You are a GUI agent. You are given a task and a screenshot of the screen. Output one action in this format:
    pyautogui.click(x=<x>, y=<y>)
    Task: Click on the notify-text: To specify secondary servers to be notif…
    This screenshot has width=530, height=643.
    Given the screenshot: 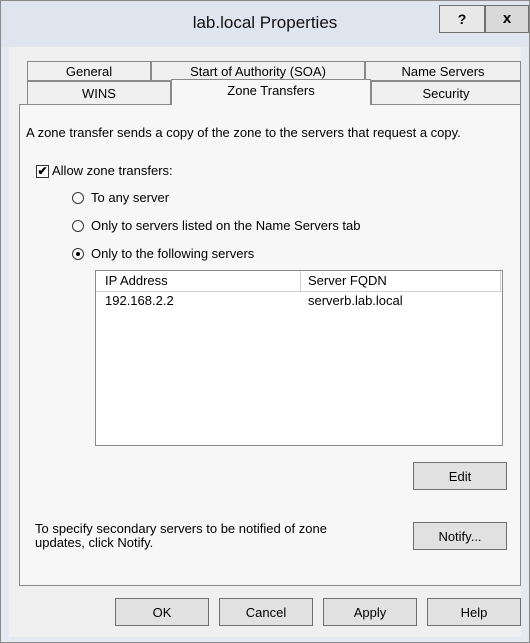 What is the action you would take?
    pyautogui.click(x=181, y=536)
    